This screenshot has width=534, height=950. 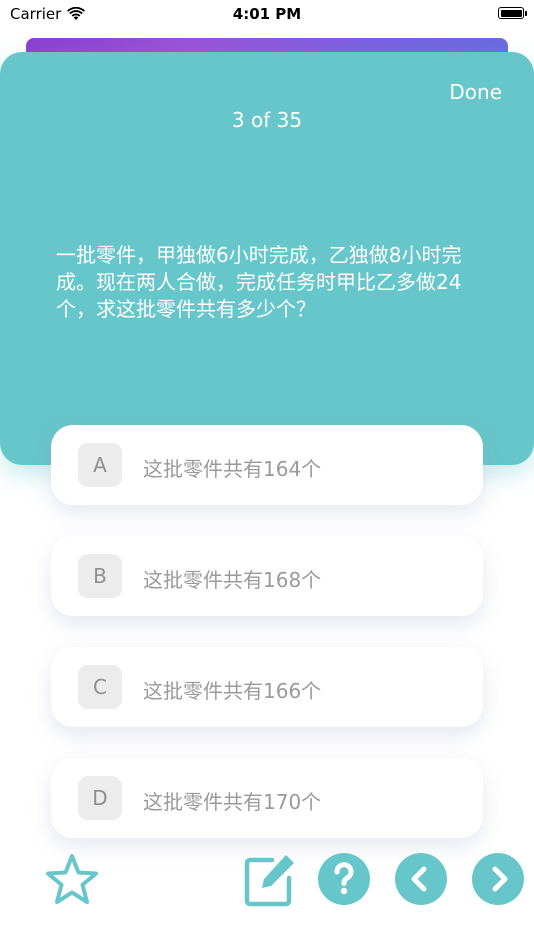 I want to click on option-letter-badge: A, so click(x=100, y=465).